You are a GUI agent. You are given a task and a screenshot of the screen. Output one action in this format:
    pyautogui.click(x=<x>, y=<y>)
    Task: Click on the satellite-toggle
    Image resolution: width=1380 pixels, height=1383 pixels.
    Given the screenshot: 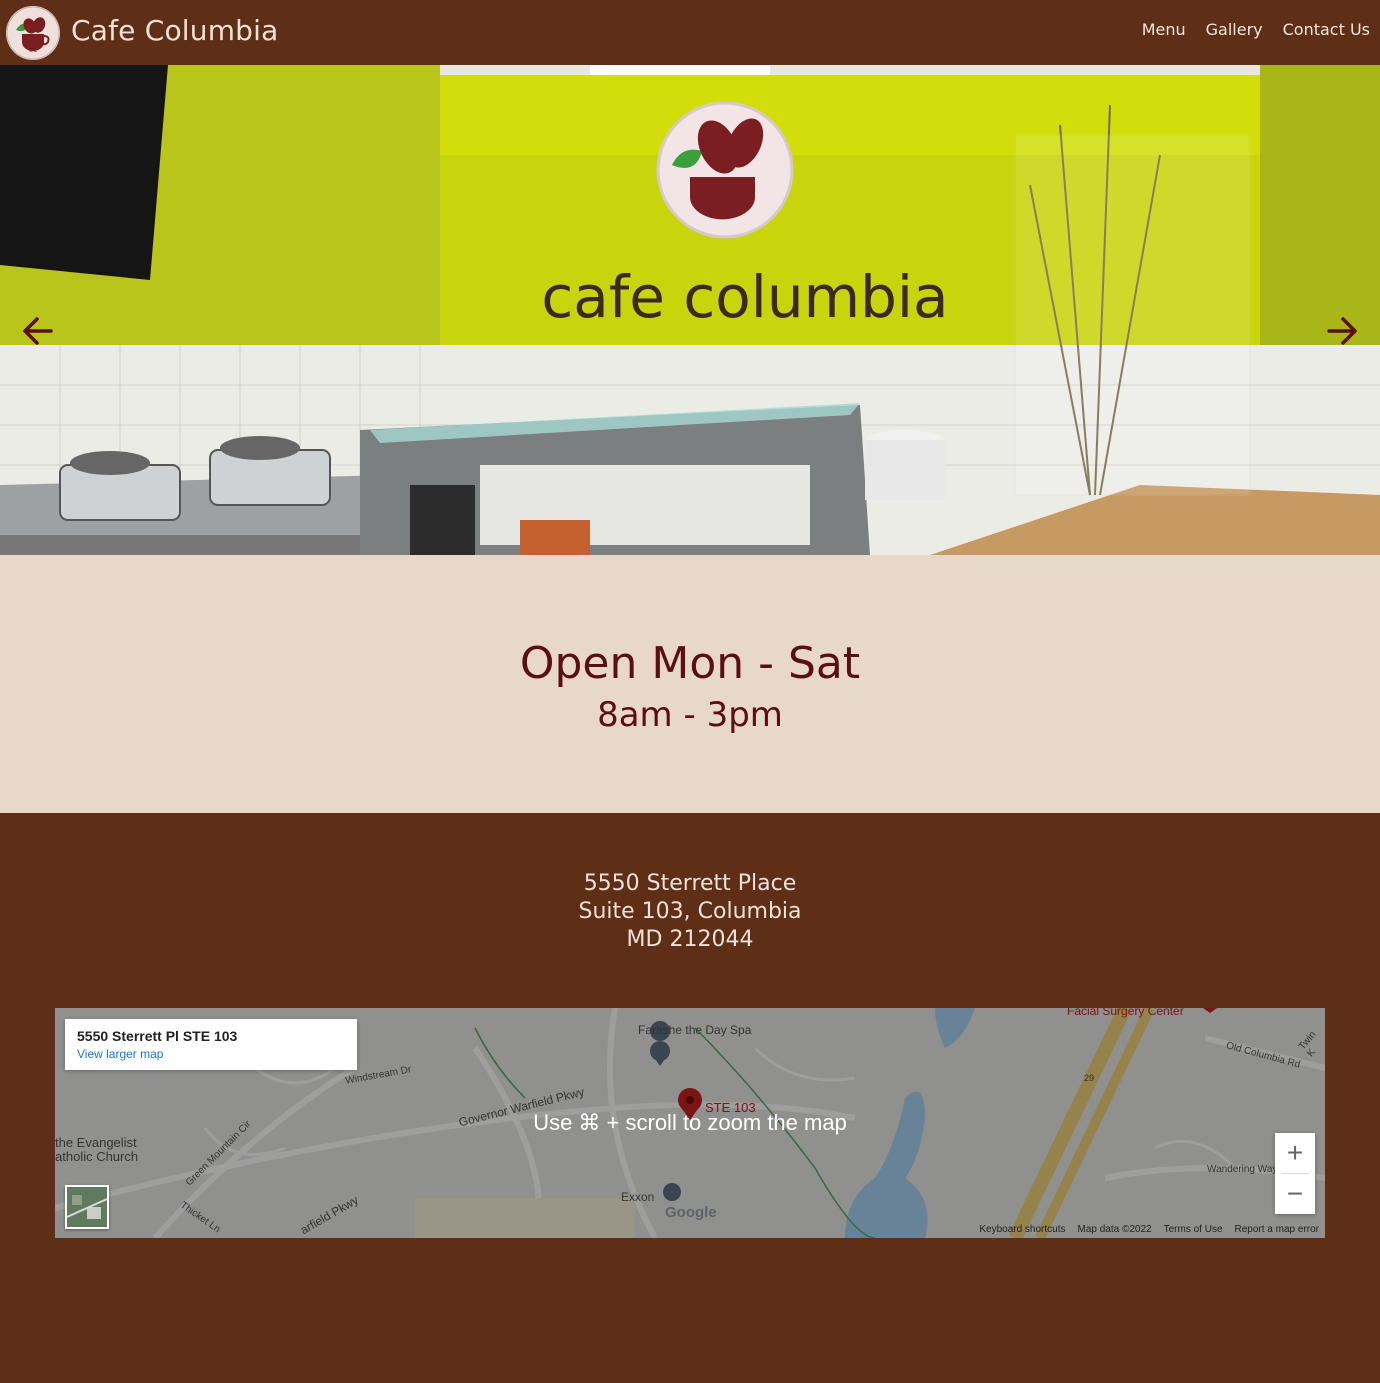 What is the action you would take?
    pyautogui.click(x=87, y=1207)
    